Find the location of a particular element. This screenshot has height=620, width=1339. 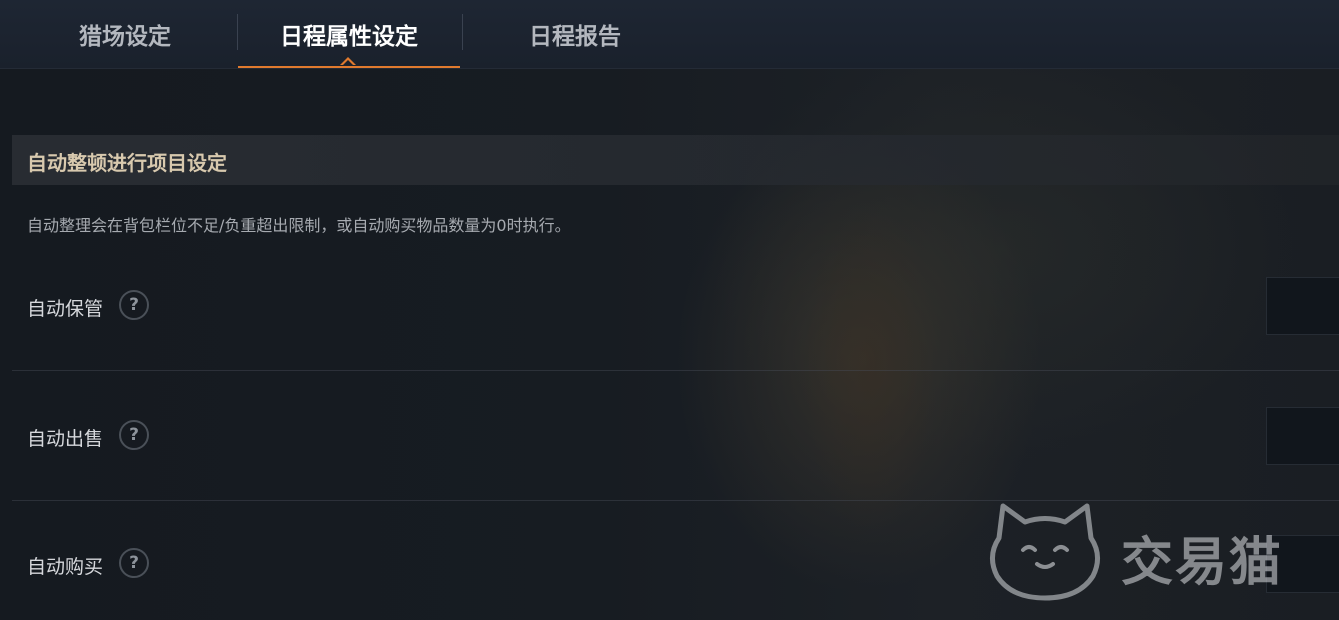

setting-label: 自动出售 is located at coordinates (65, 439).